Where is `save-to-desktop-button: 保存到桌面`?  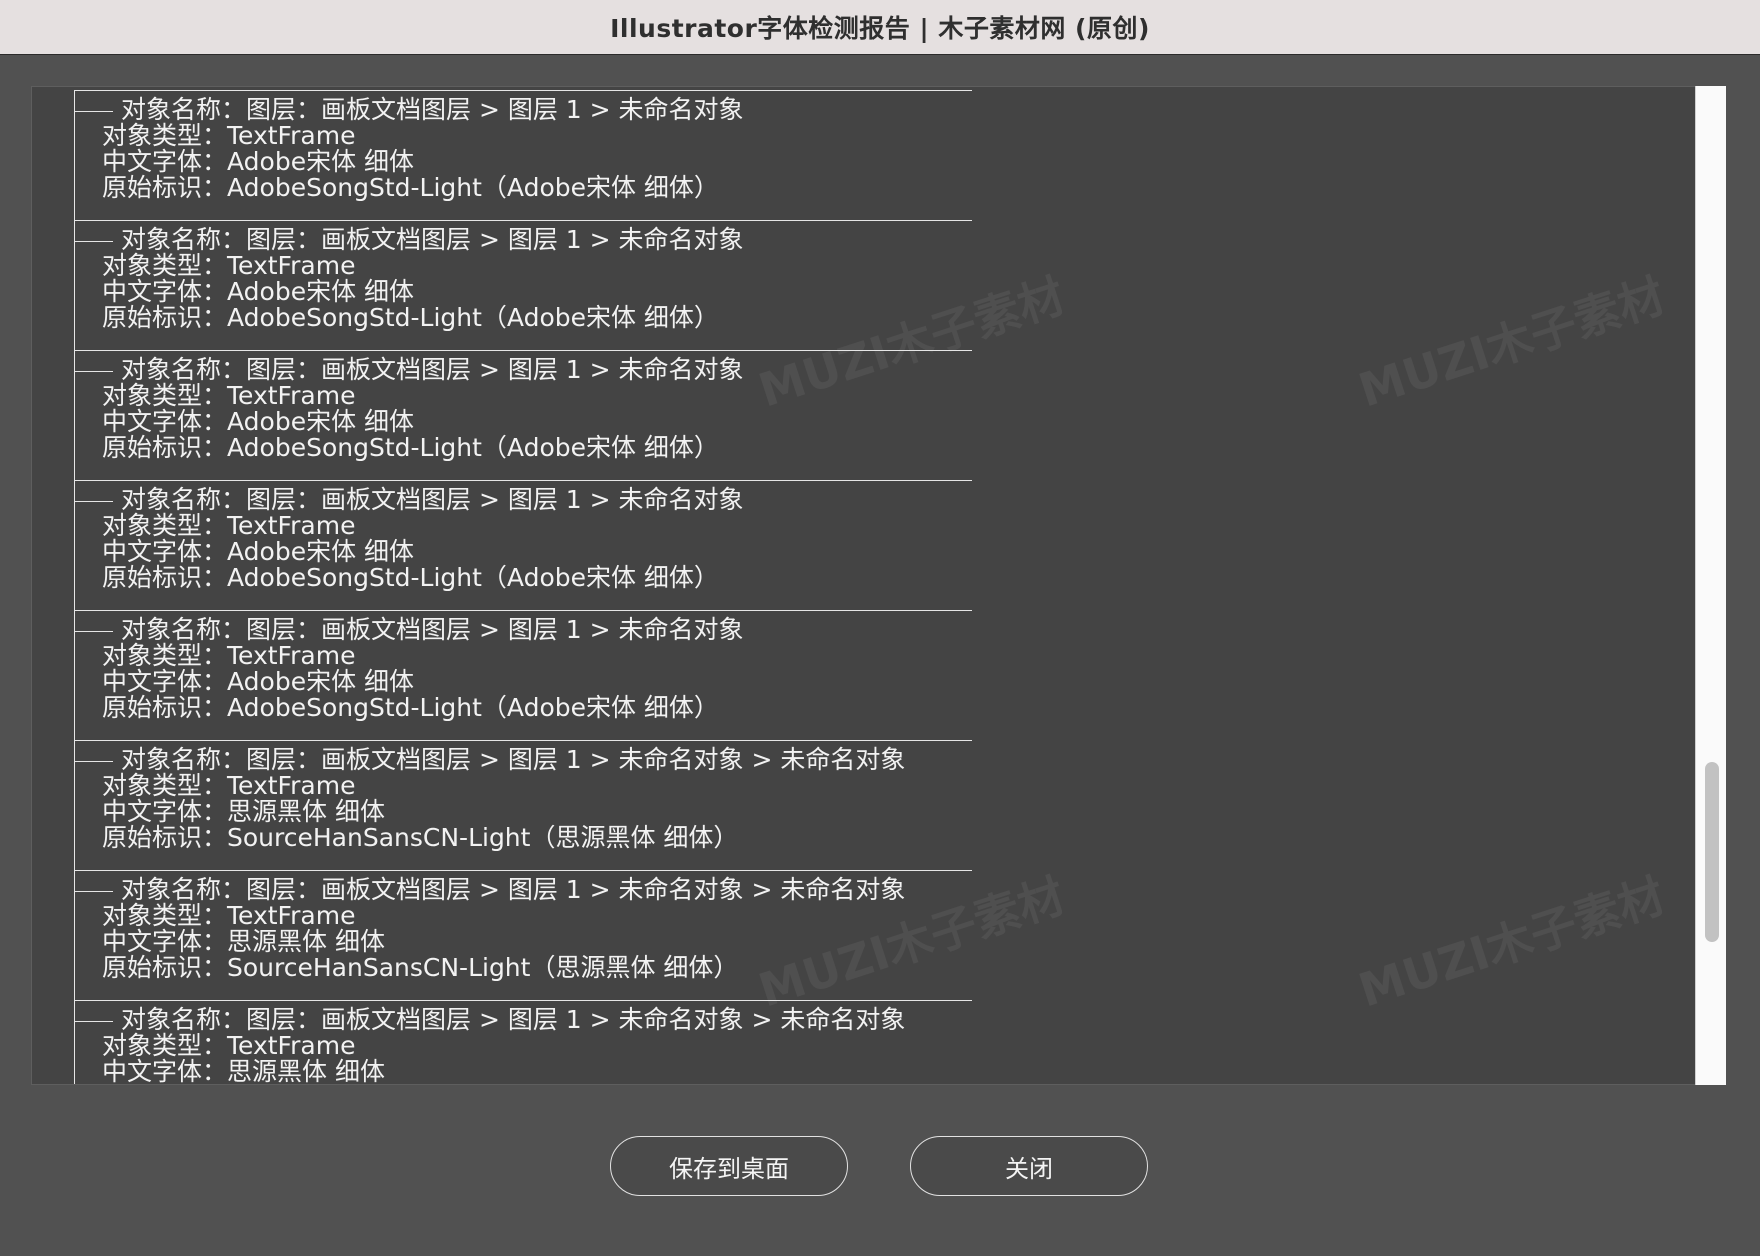 save-to-desktop-button: 保存到桌面 is located at coordinates (729, 1166).